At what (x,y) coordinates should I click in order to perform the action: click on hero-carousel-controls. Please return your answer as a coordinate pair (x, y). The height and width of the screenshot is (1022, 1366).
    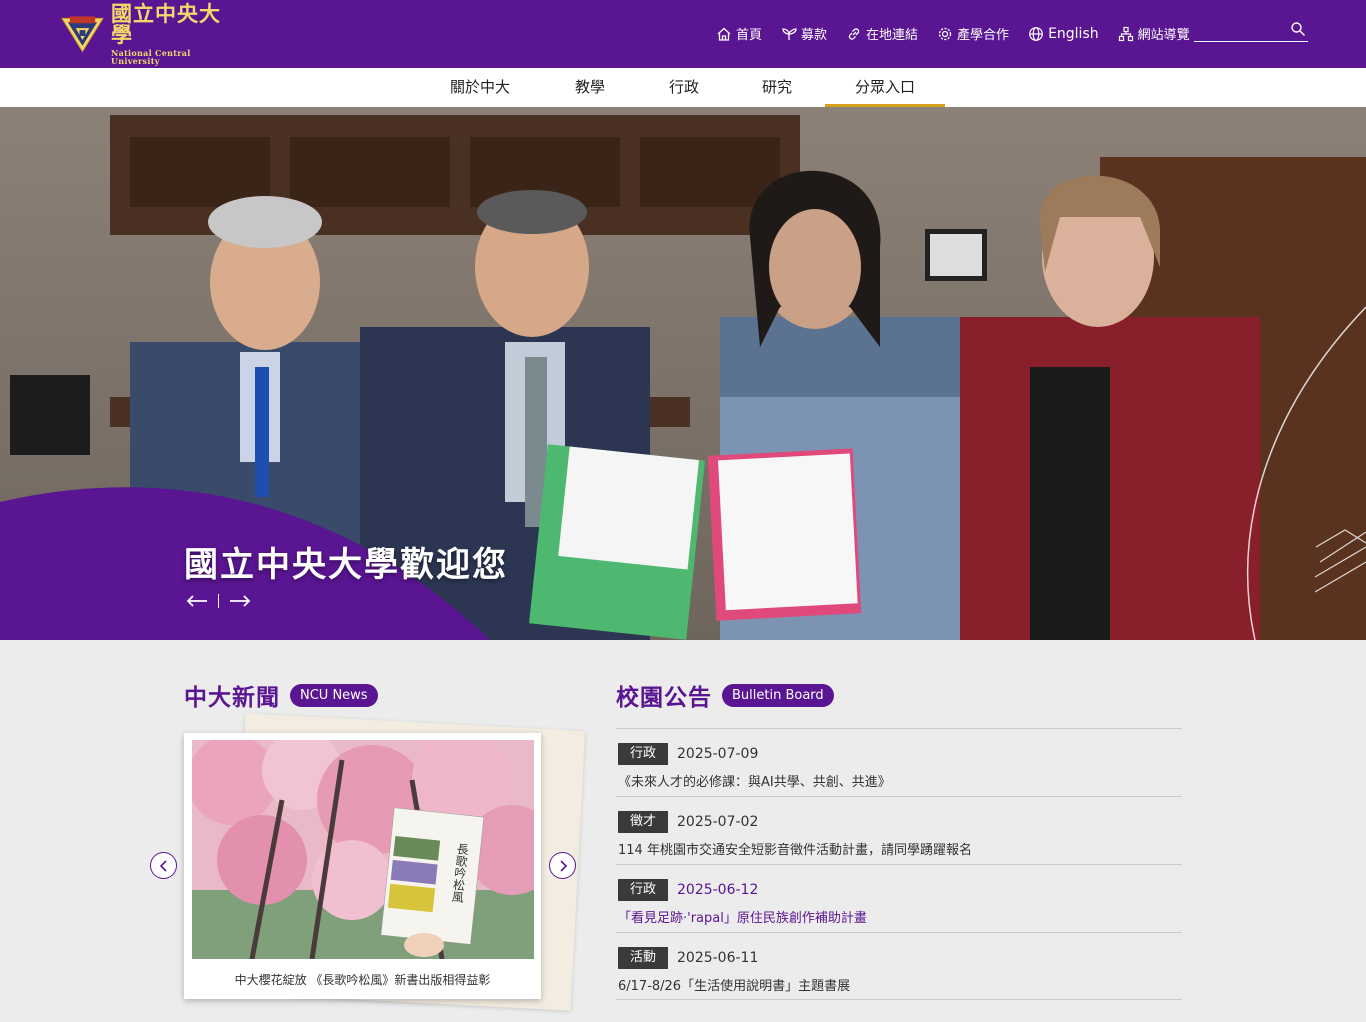
    Looking at the image, I should click on (218, 601).